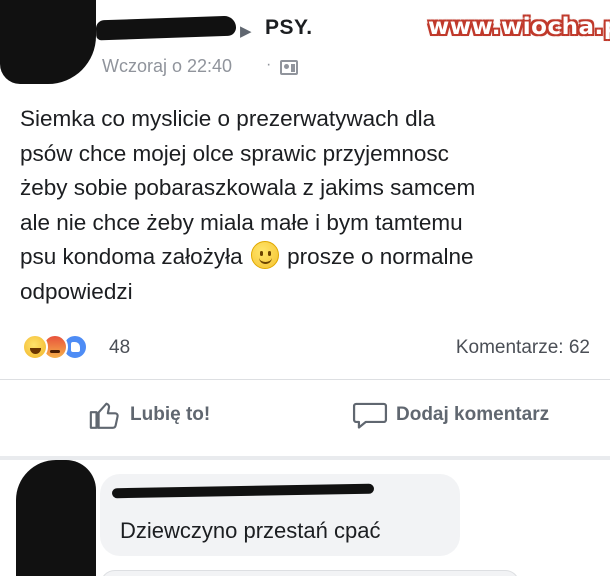  I want to click on post-line: prosze o normalne, so click(380, 256).